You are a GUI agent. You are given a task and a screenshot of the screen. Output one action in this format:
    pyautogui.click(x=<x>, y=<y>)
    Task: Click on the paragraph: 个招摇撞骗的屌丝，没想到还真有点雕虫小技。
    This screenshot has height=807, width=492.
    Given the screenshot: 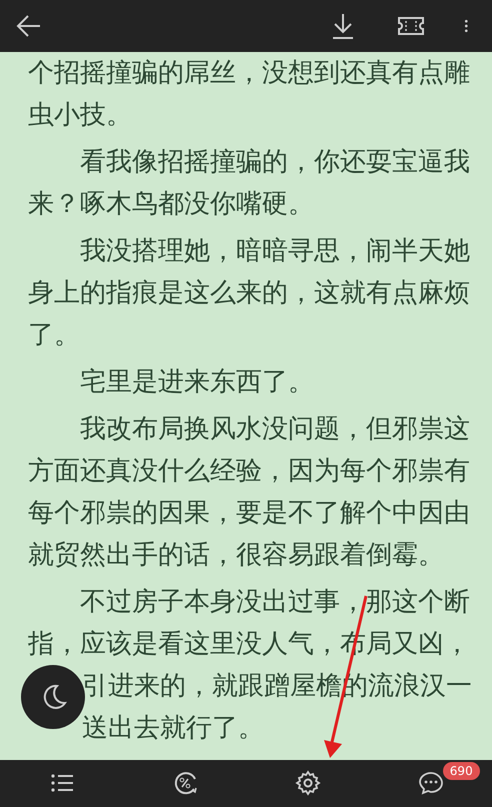 What is the action you would take?
    pyautogui.click(x=249, y=94)
    